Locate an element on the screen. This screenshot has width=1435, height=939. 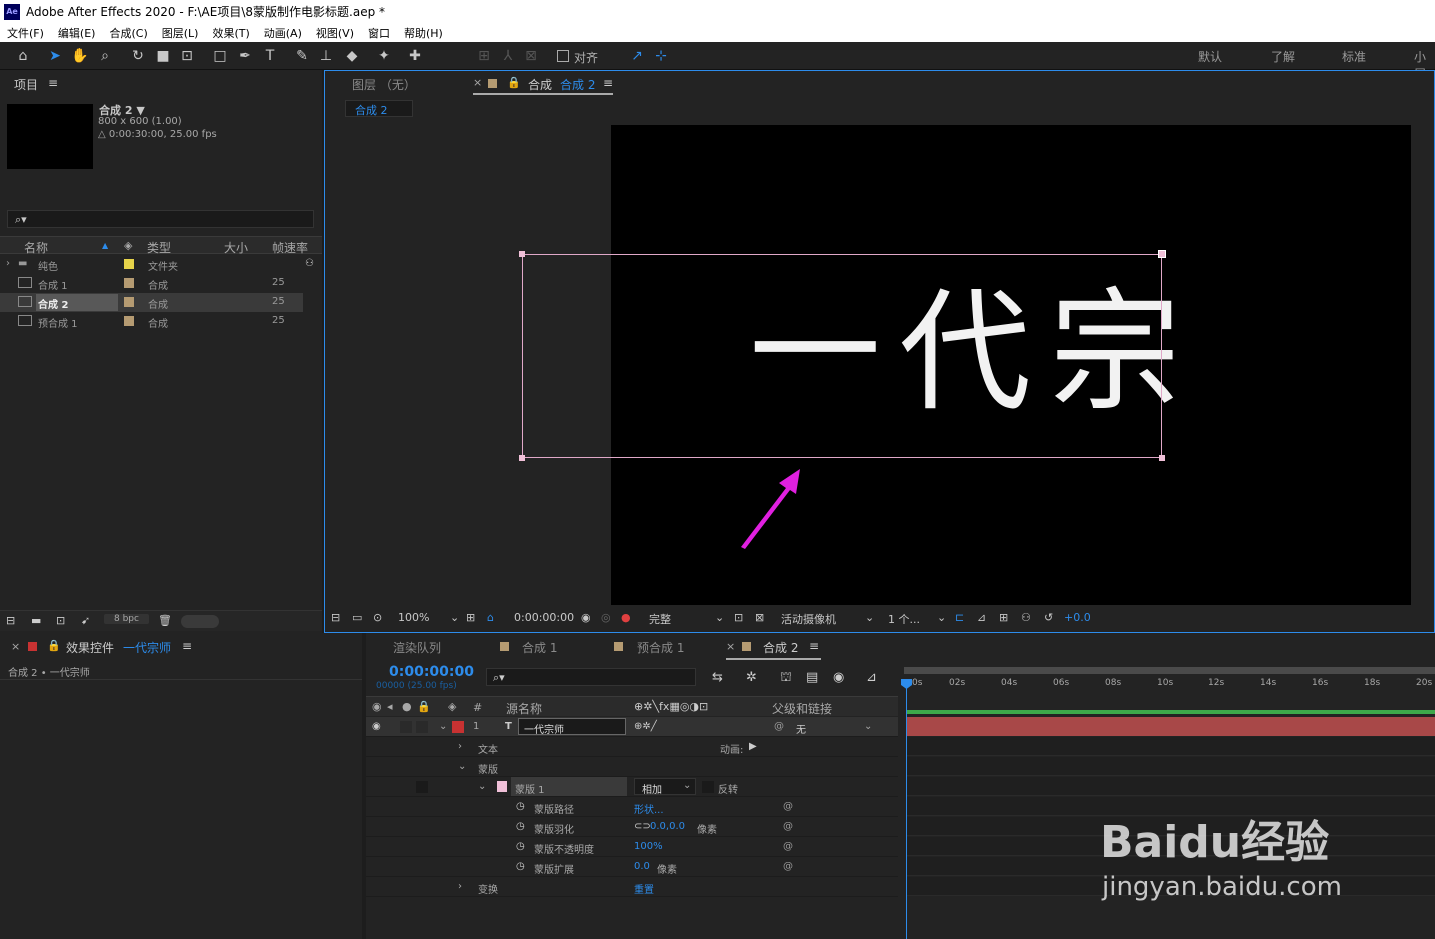
transform-property-group: › 变换 重置 is located at coordinates (632, 887).